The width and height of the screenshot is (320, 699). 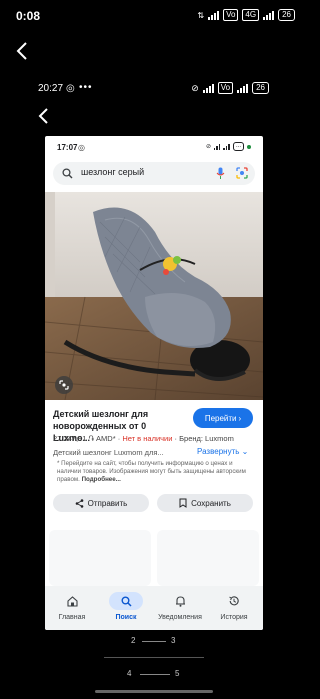 I want to click on network-tag: 4G, so click(x=251, y=15).